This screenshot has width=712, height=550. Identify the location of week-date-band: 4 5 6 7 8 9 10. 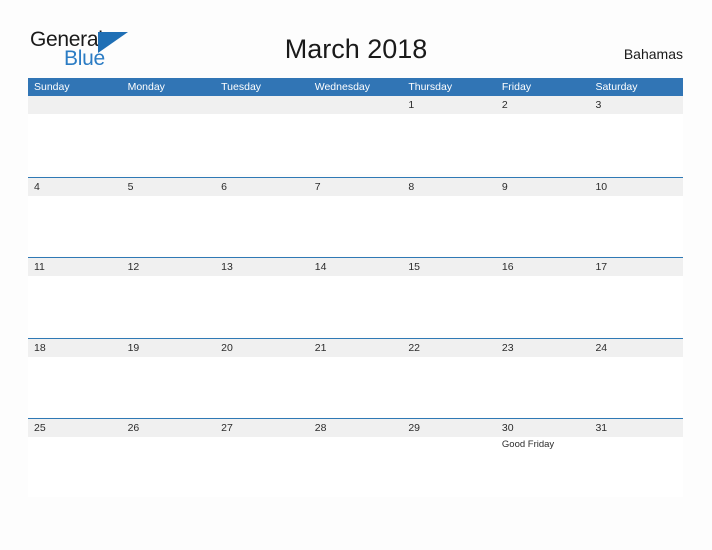
(355, 186).